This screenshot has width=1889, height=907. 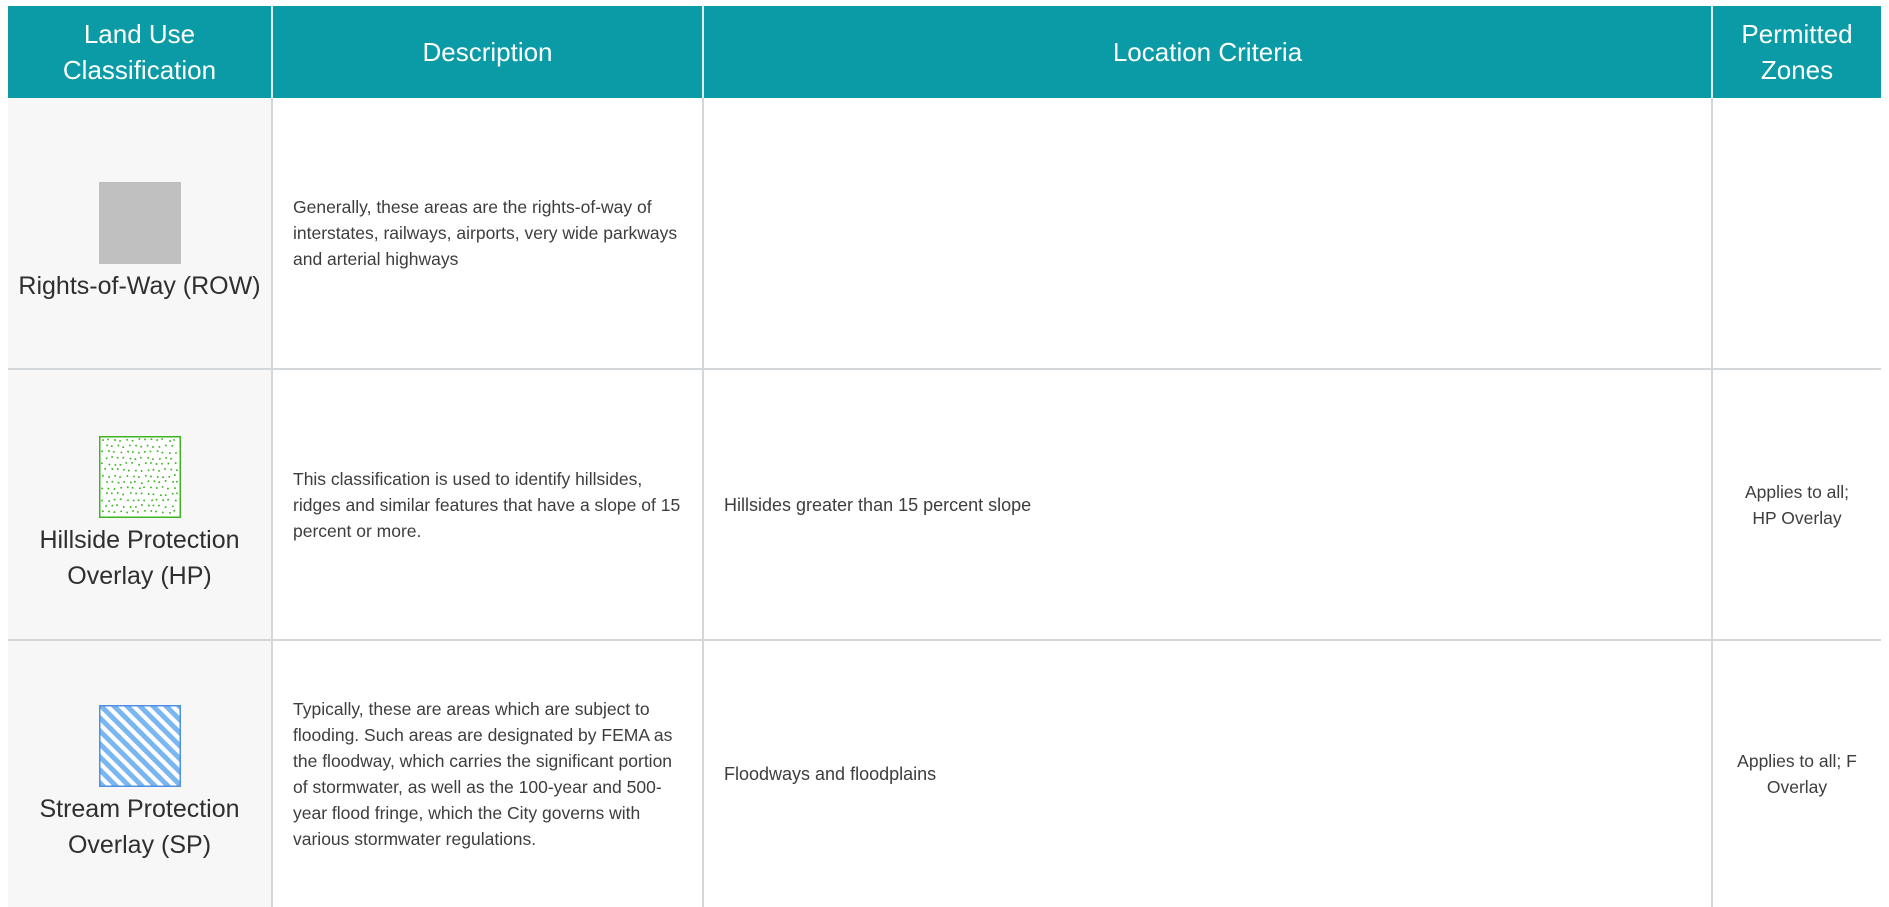 I want to click on header-description-label: Description, so click(x=487, y=52).